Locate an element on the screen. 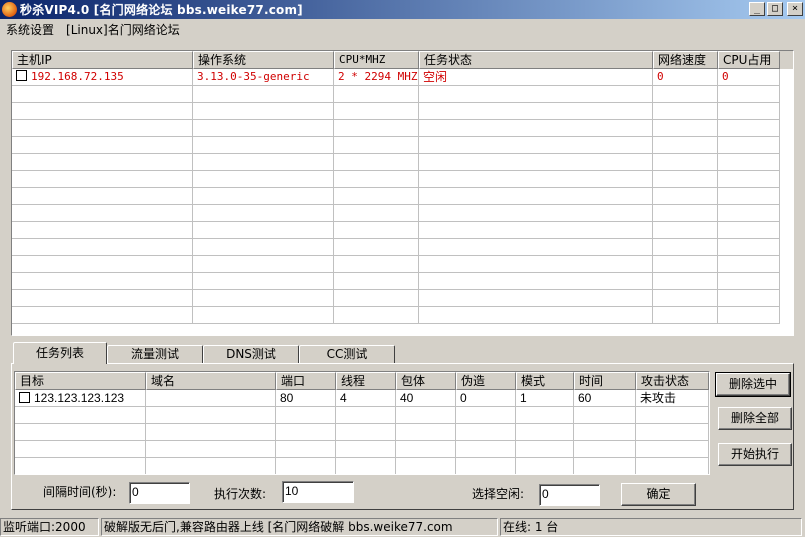 The image size is (805, 537). start-button: 开始执行 is located at coordinates (755, 454).